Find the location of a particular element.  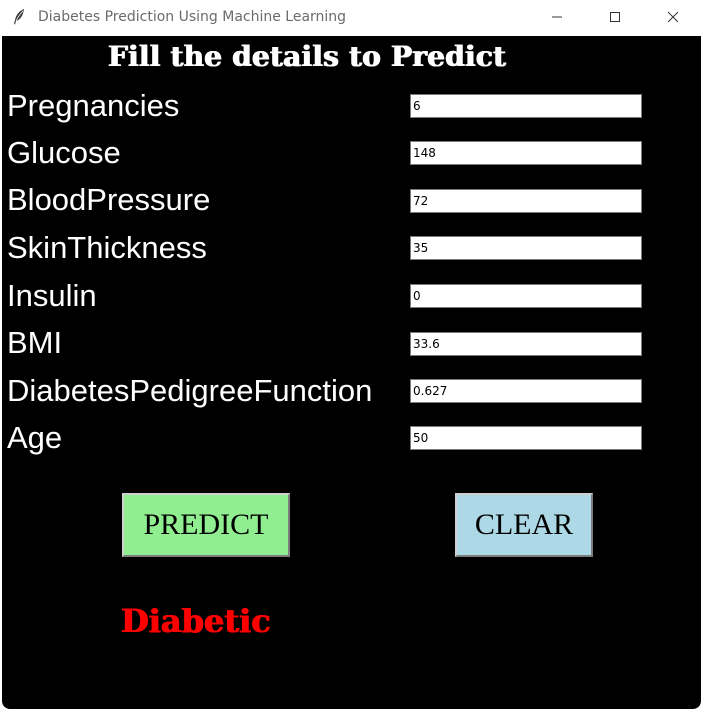

maximize-button is located at coordinates (615, 17).